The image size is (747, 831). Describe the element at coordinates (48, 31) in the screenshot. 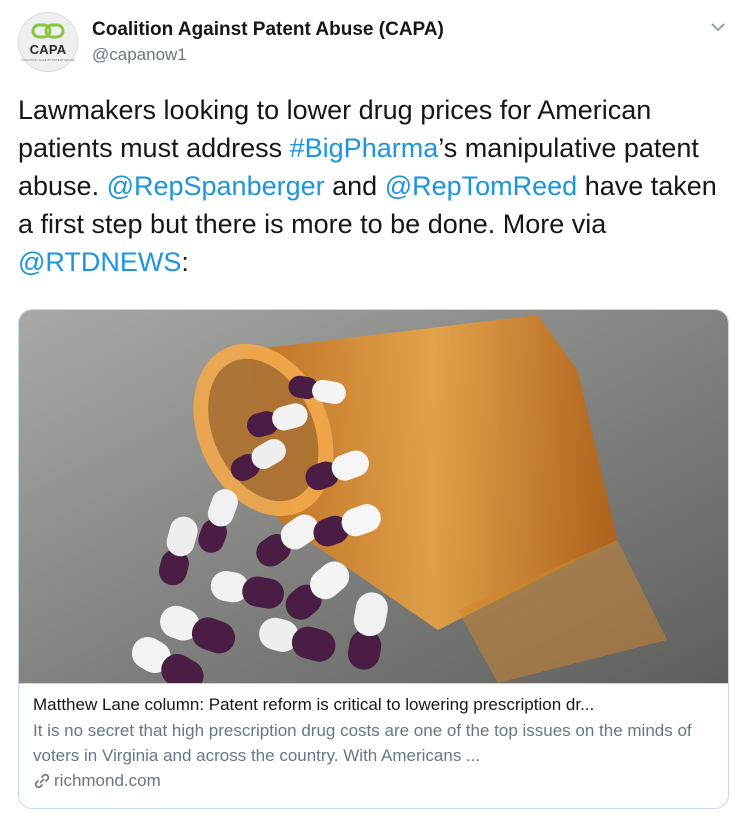

I see `capa-chain-logo` at that location.